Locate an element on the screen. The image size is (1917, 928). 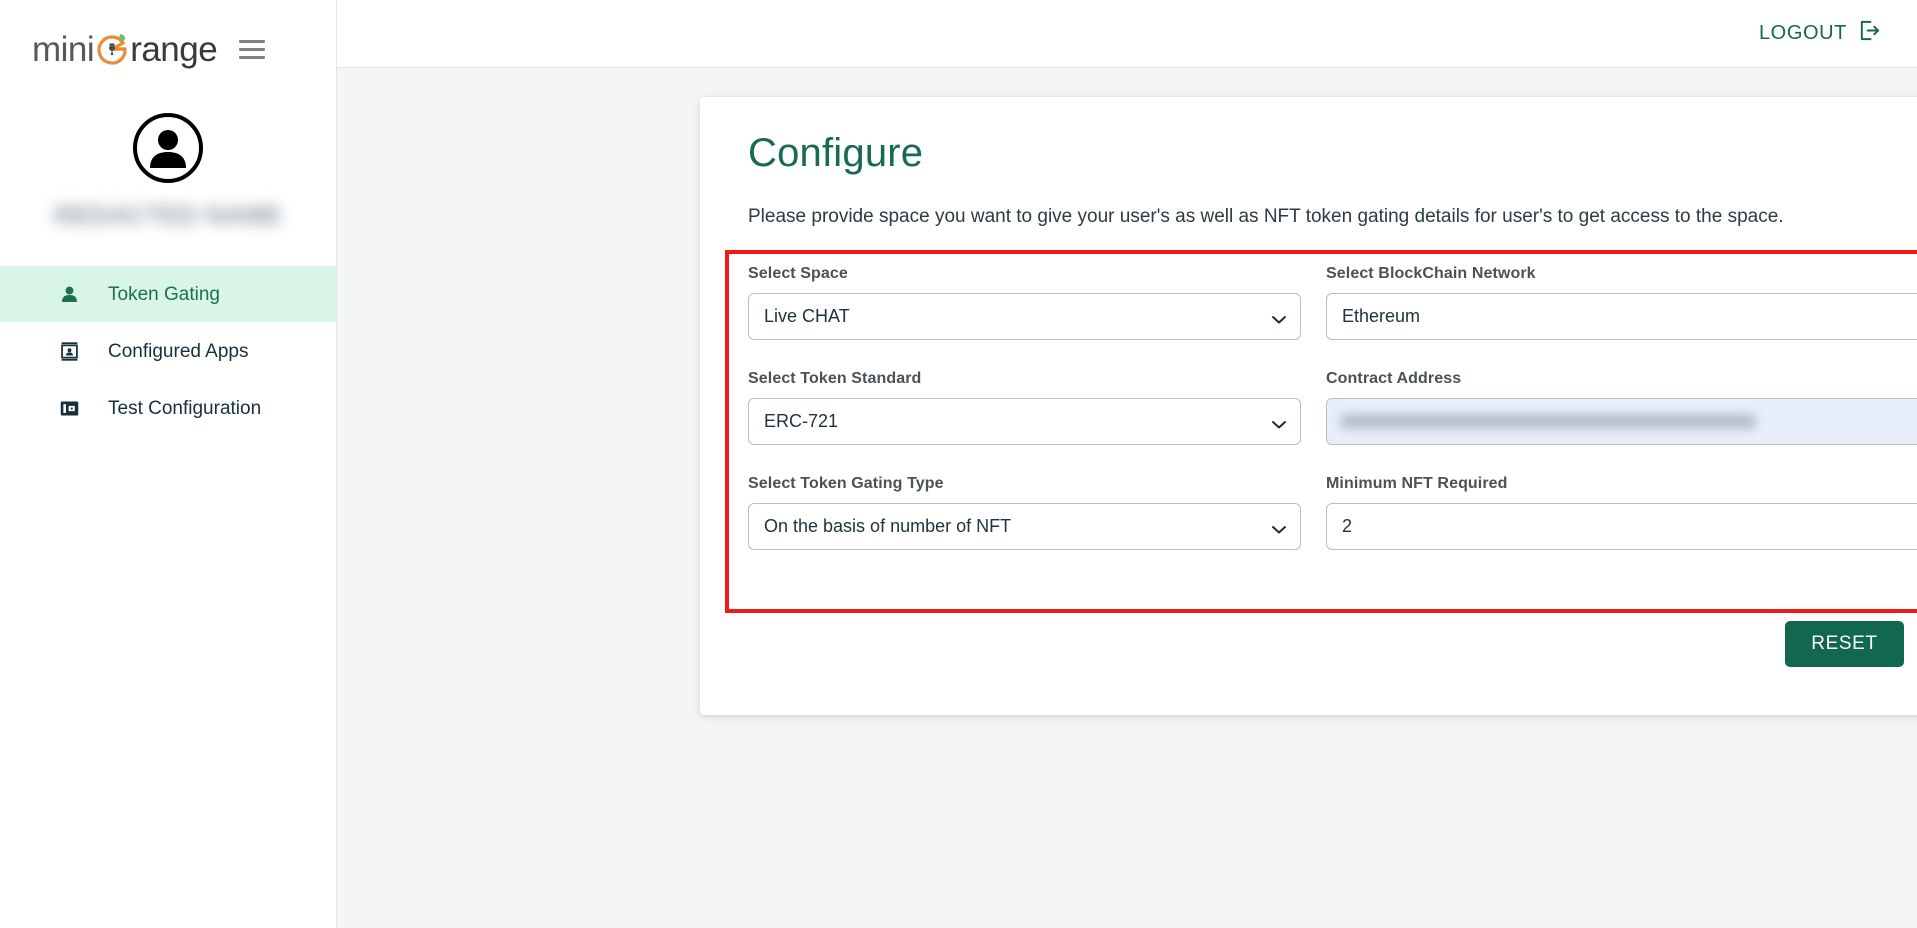
person-icon is located at coordinates (69, 294).